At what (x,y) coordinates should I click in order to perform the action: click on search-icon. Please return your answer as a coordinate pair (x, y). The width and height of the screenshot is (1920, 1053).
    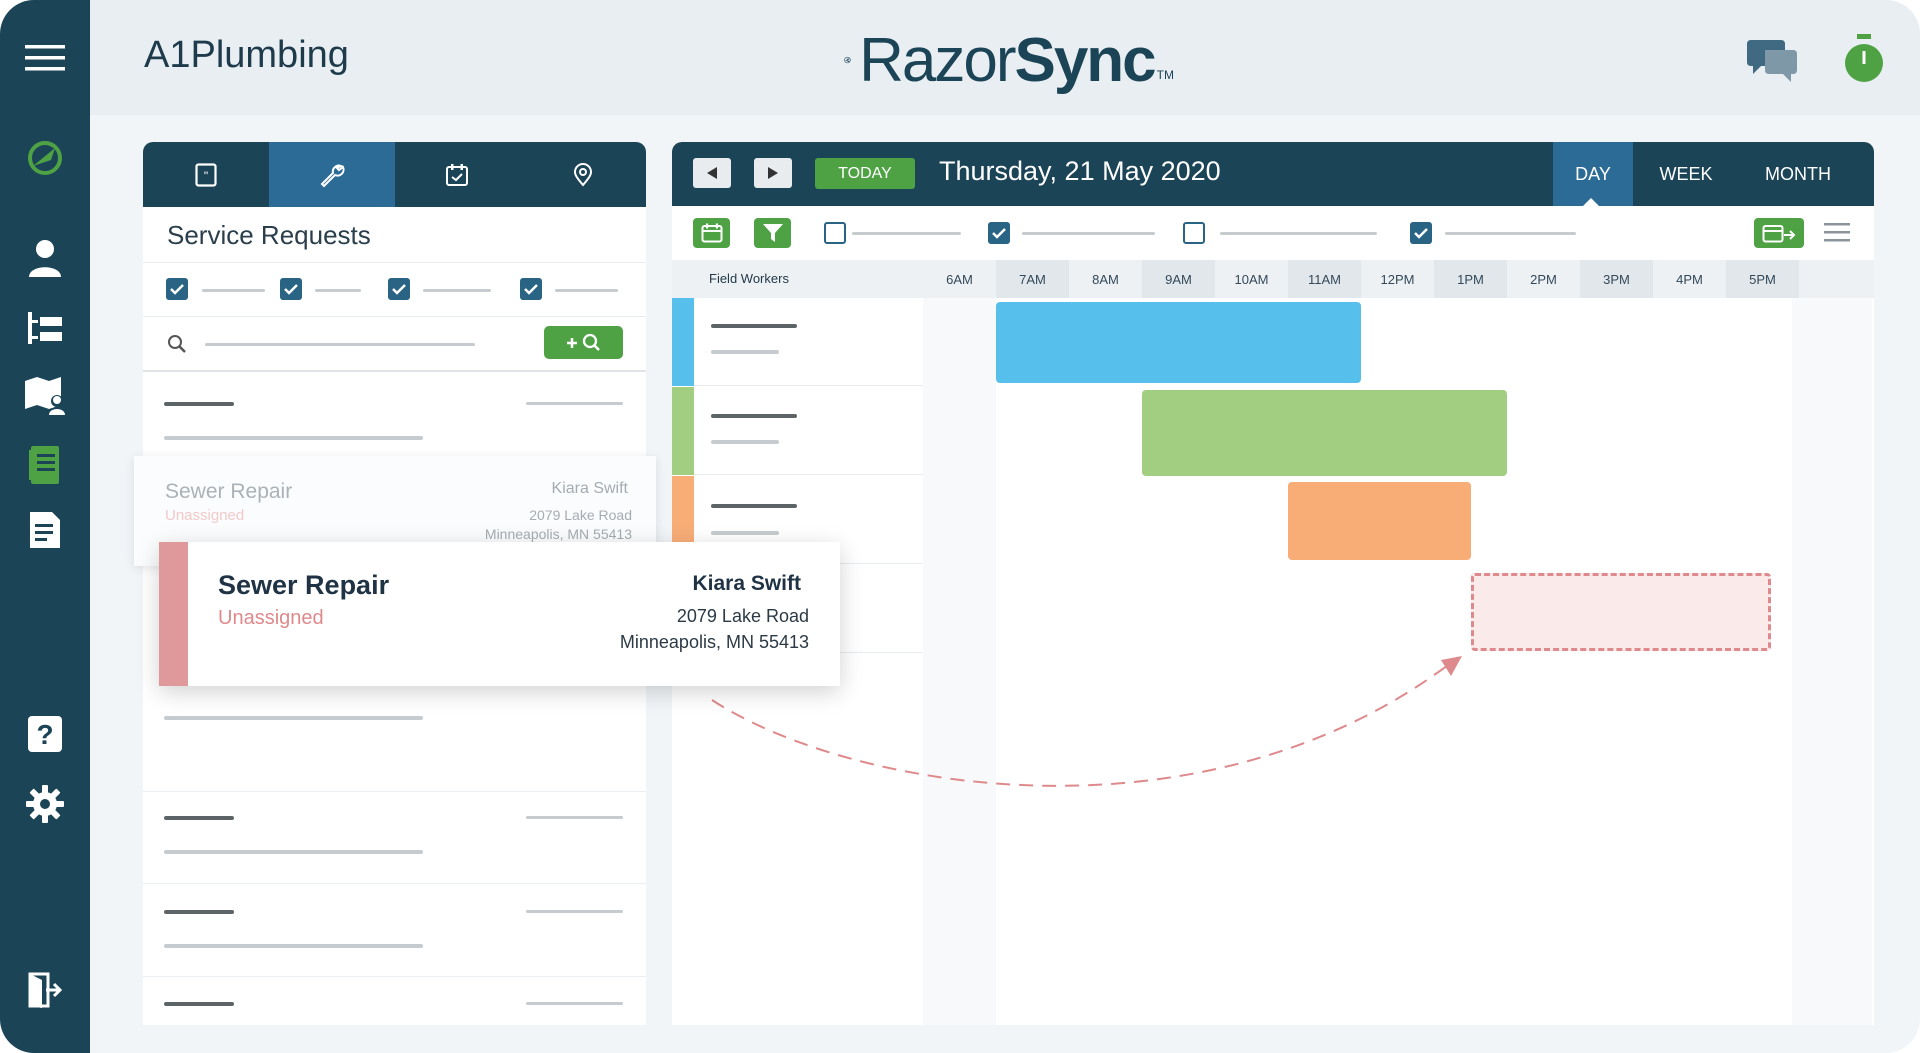
    Looking at the image, I should click on (177, 344).